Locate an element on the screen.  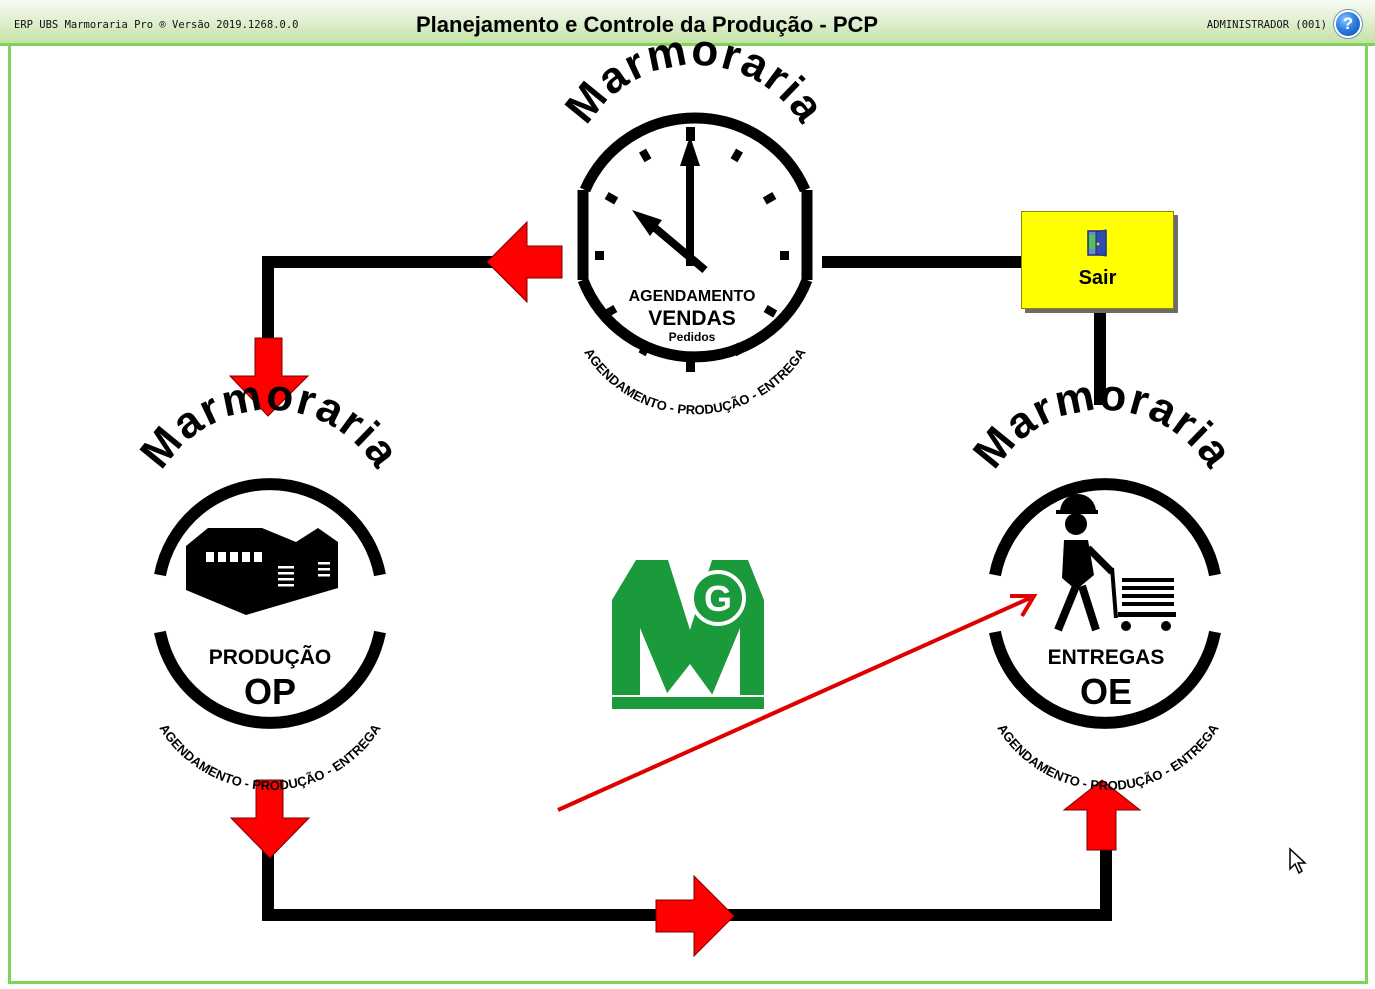
arrow-left-icon is located at coordinates (524, 262).